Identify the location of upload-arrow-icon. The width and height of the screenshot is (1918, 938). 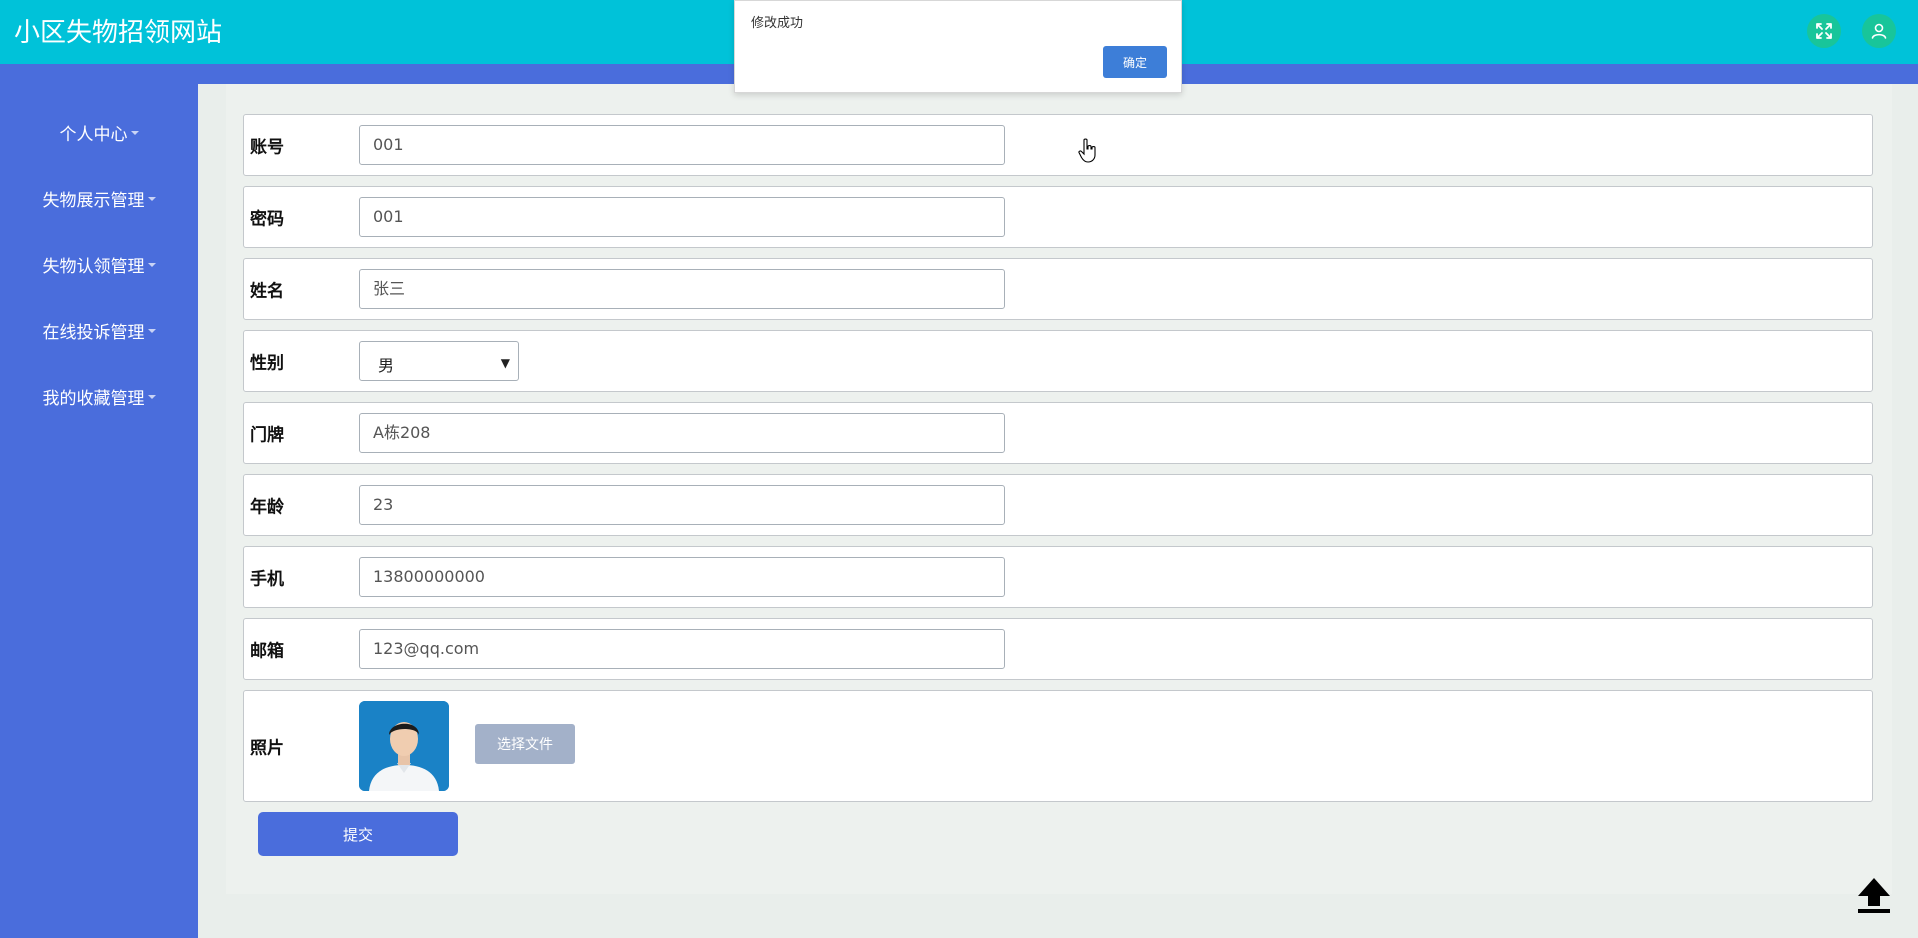
(1874, 895).